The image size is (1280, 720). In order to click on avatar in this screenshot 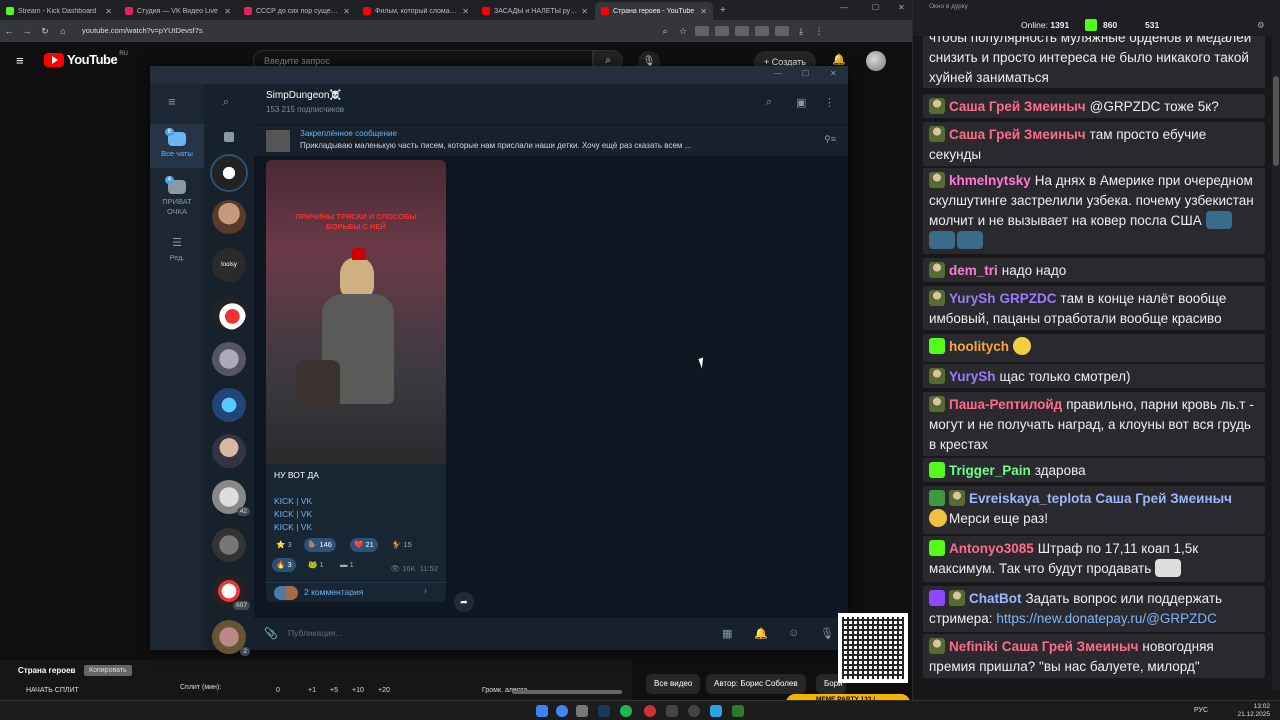, I will do `click(876, 61)`.